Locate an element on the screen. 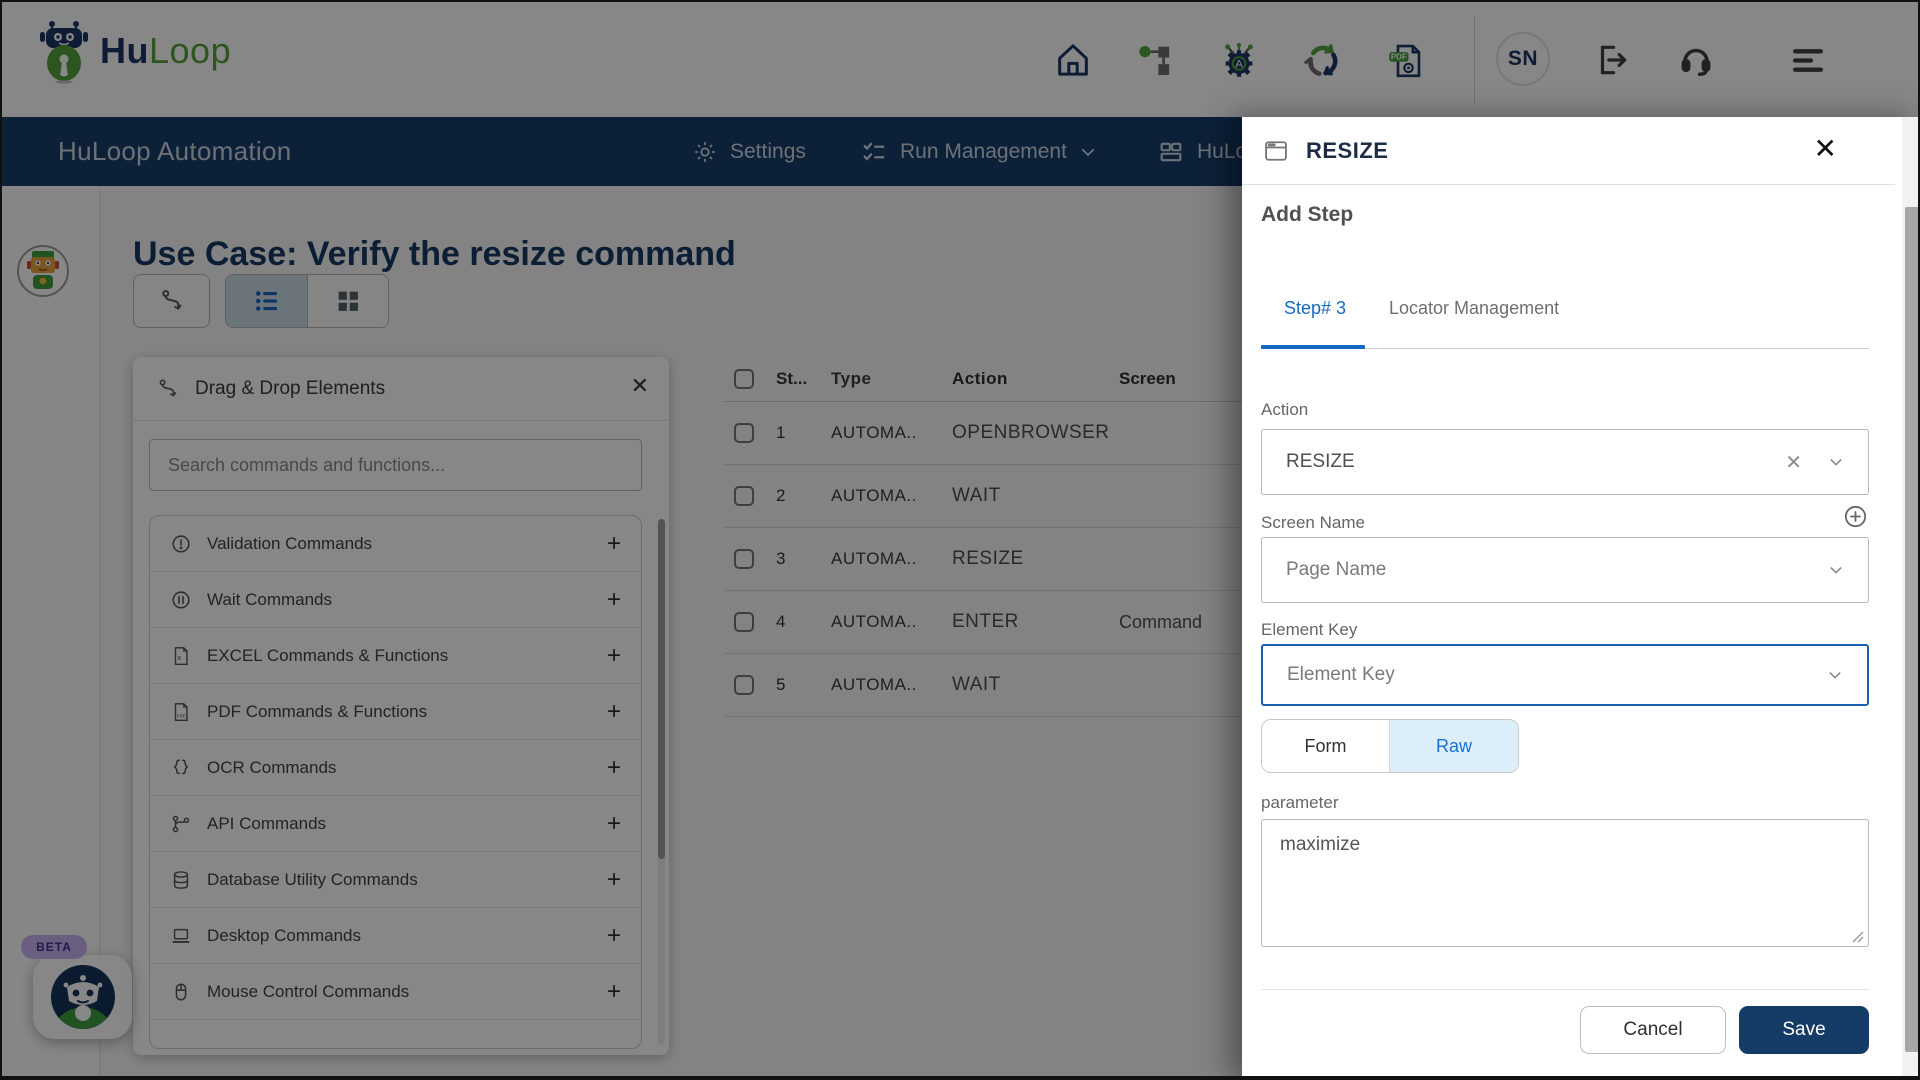 The width and height of the screenshot is (1920, 1080). element-key-value: Element Key is located at coordinates (1341, 674).